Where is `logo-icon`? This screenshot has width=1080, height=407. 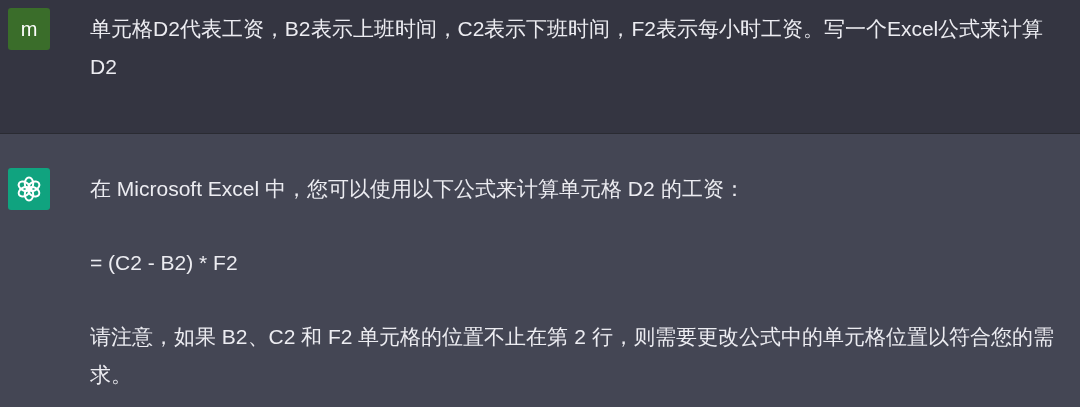 logo-icon is located at coordinates (29, 189).